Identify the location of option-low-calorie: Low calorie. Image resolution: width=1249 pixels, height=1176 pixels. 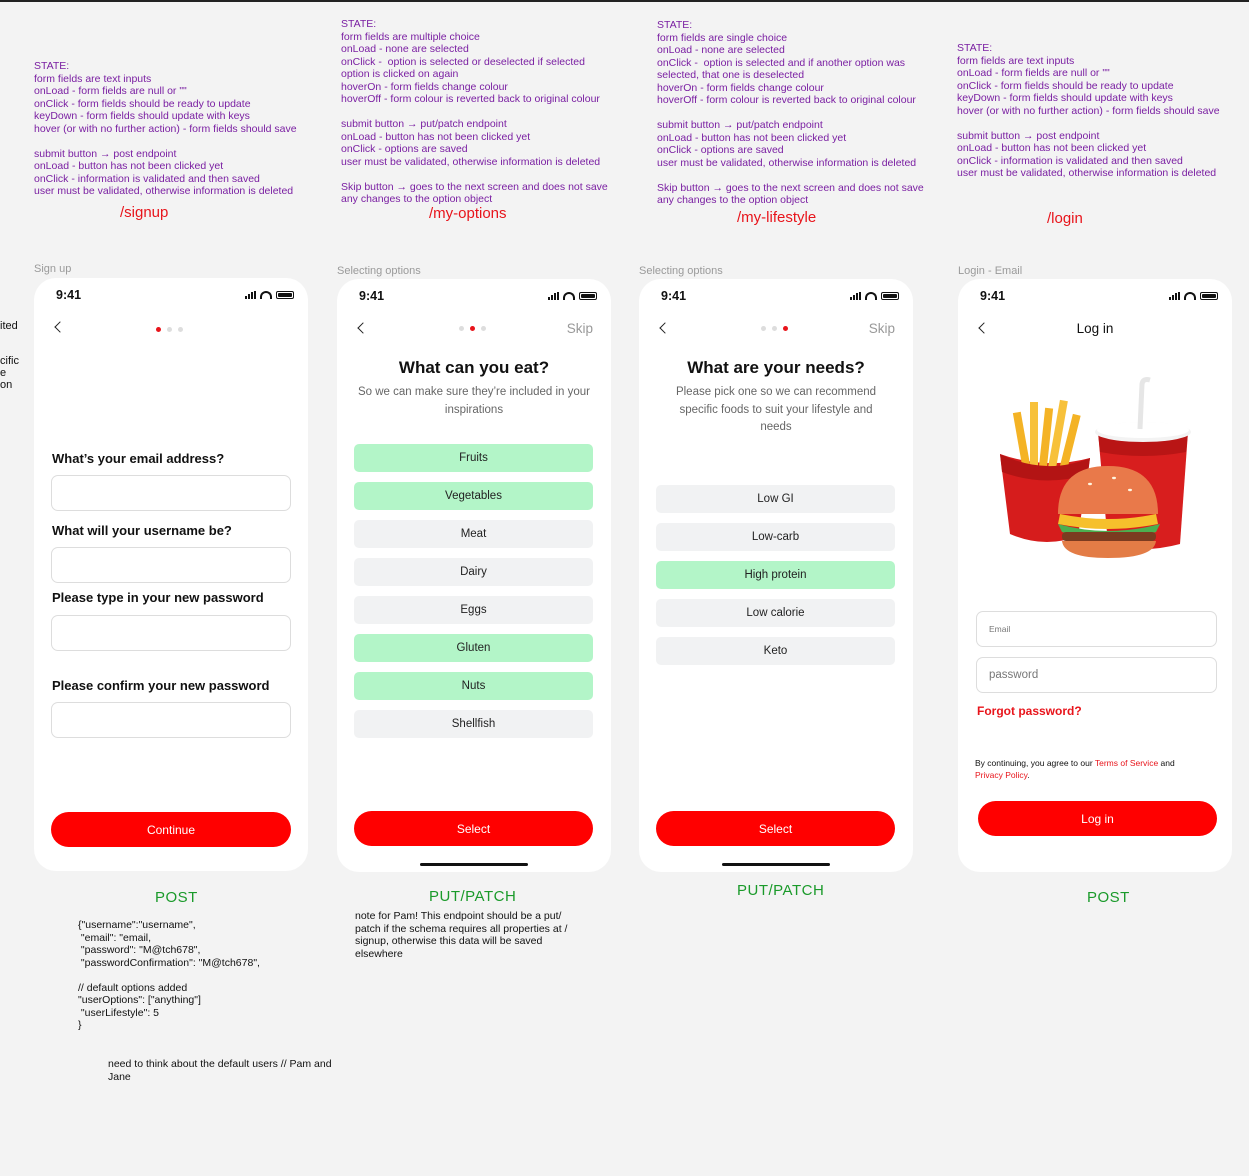
(775, 613).